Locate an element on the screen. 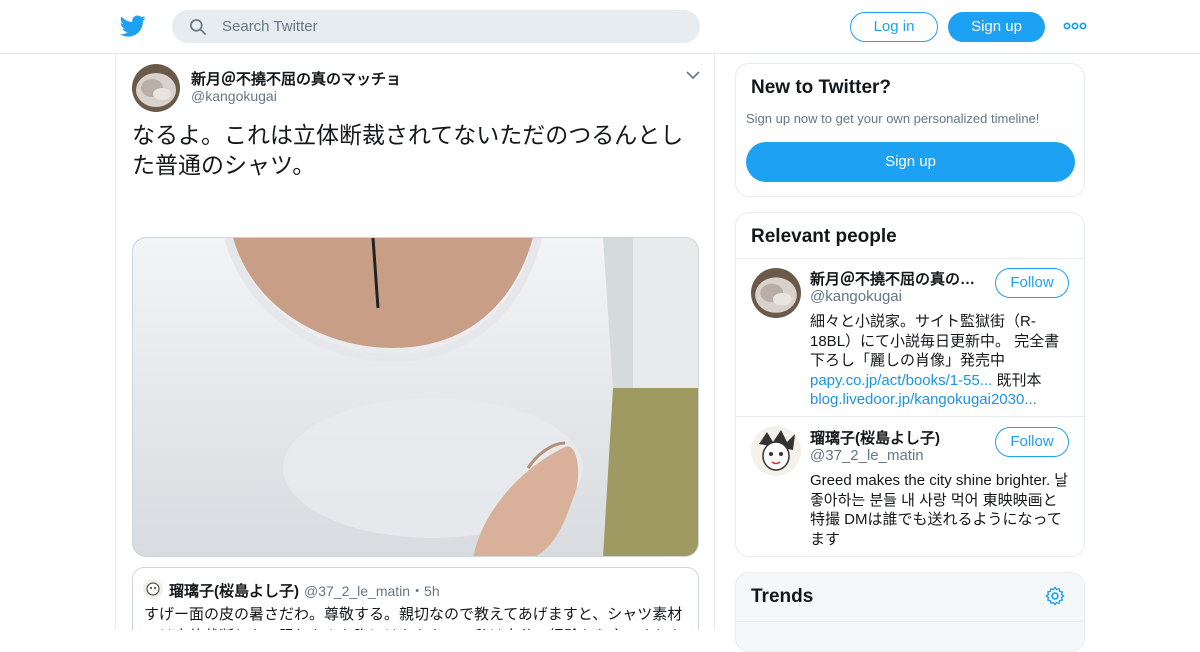  signup-button: Sign up is located at coordinates (996, 27).